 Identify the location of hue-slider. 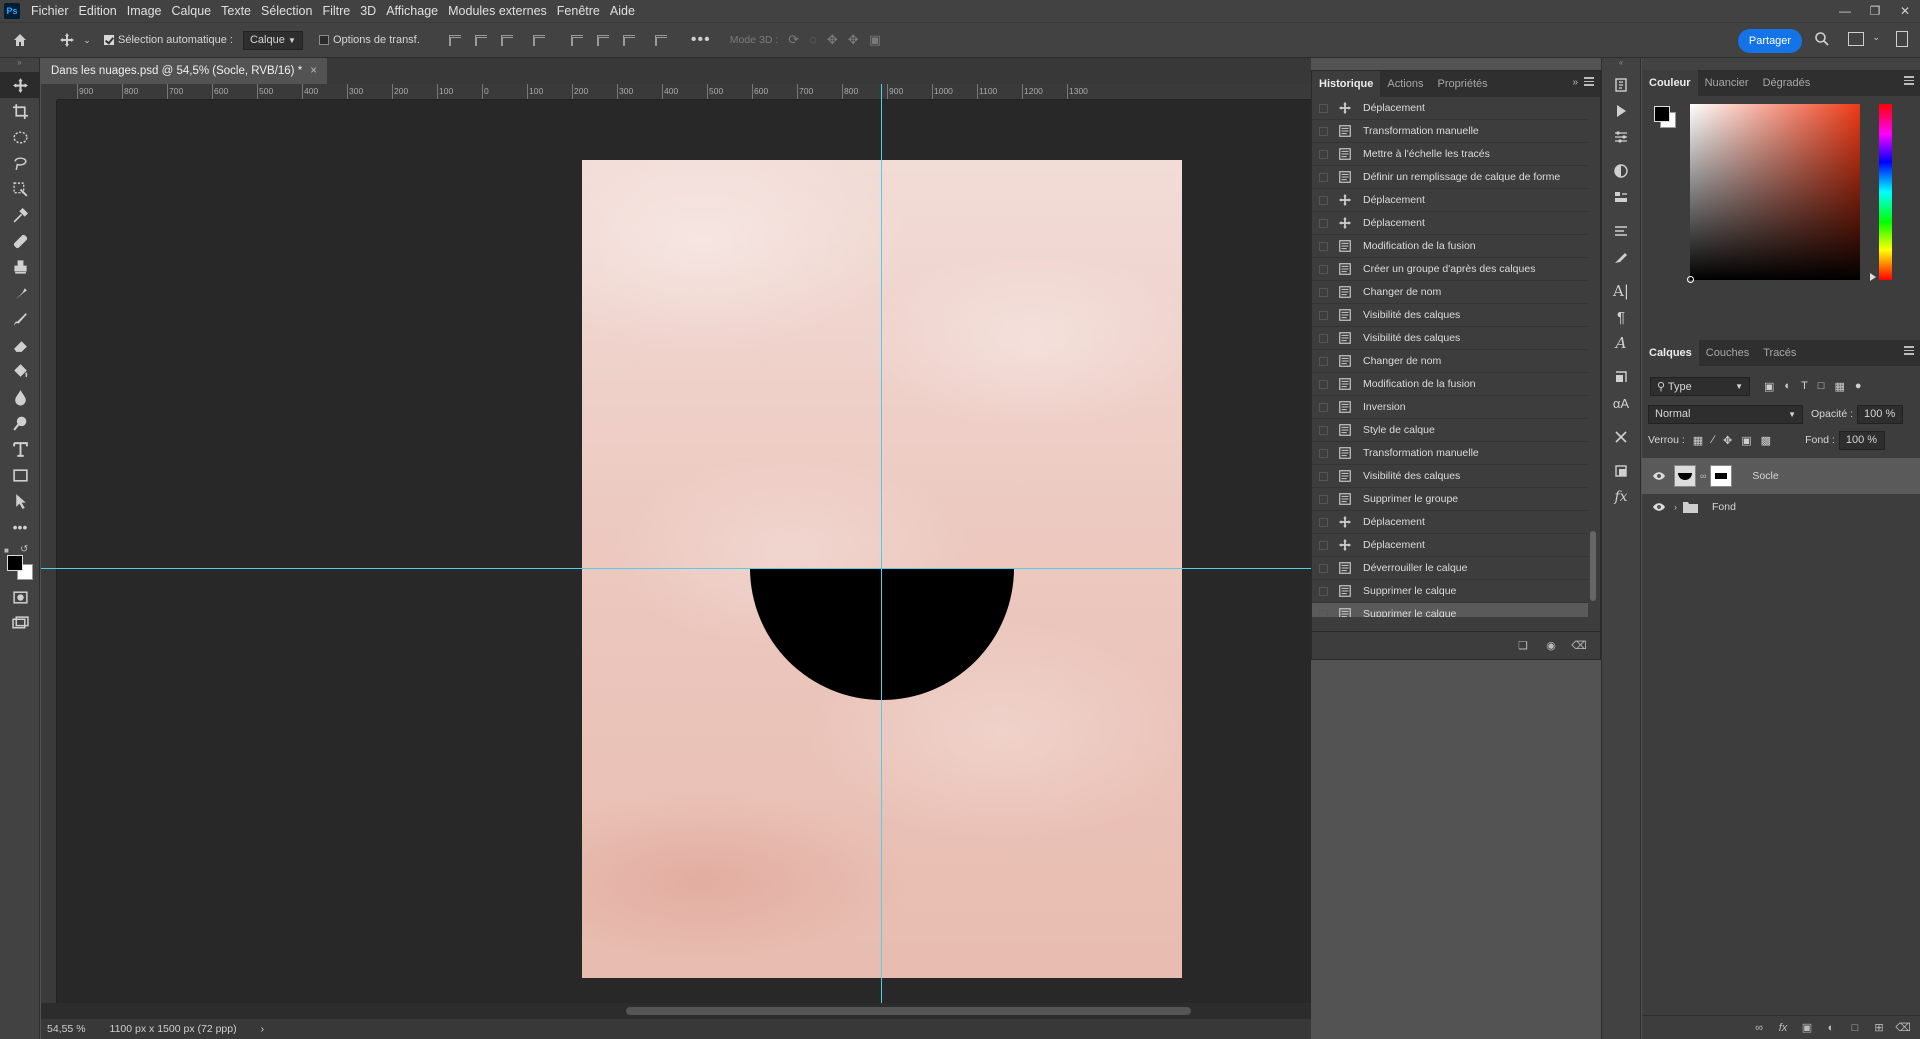
(1885, 192).